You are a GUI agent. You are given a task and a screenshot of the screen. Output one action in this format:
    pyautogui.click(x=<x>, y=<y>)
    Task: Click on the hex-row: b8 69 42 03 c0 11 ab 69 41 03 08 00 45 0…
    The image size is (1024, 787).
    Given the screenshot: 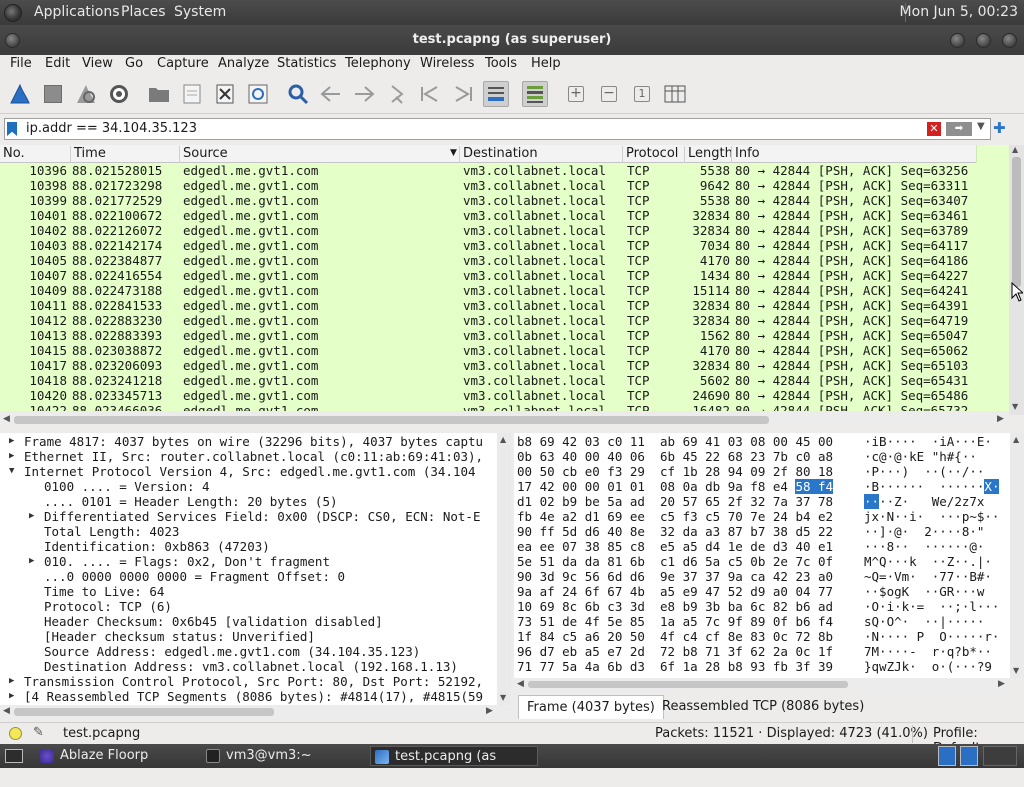 What is the action you would take?
    pyautogui.click(x=675, y=441)
    